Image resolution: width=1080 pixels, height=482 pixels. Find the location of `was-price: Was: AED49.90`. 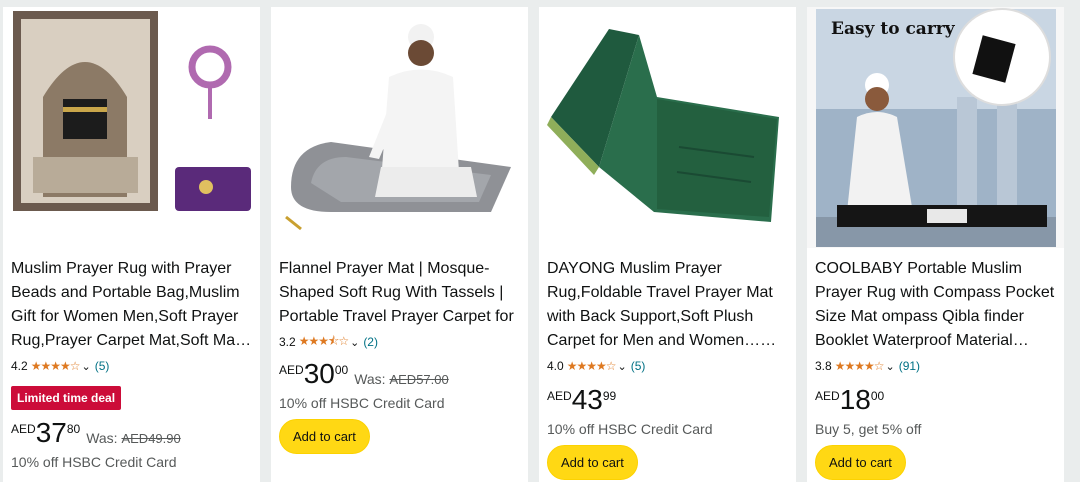

was-price: Was: AED49.90 is located at coordinates (133, 438).